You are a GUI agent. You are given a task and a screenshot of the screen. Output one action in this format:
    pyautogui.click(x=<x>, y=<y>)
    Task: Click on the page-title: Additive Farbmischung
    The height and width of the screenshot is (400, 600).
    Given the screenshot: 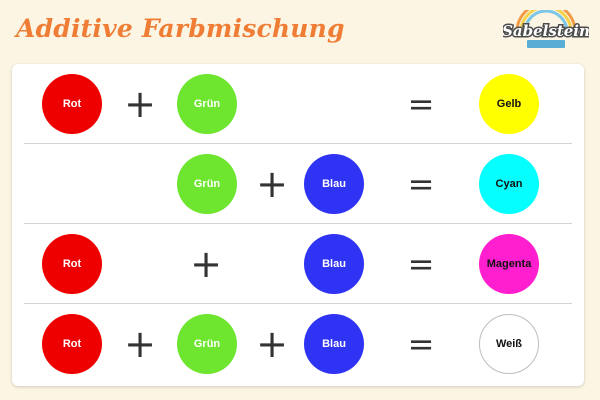 What is the action you would take?
    pyautogui.click(x=180, y=28)
    